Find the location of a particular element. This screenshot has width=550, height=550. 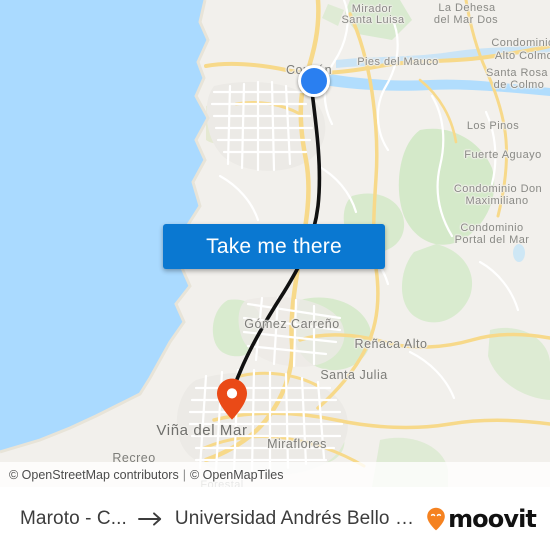

moovit-pin-icon is located at coordinates (436, 519).